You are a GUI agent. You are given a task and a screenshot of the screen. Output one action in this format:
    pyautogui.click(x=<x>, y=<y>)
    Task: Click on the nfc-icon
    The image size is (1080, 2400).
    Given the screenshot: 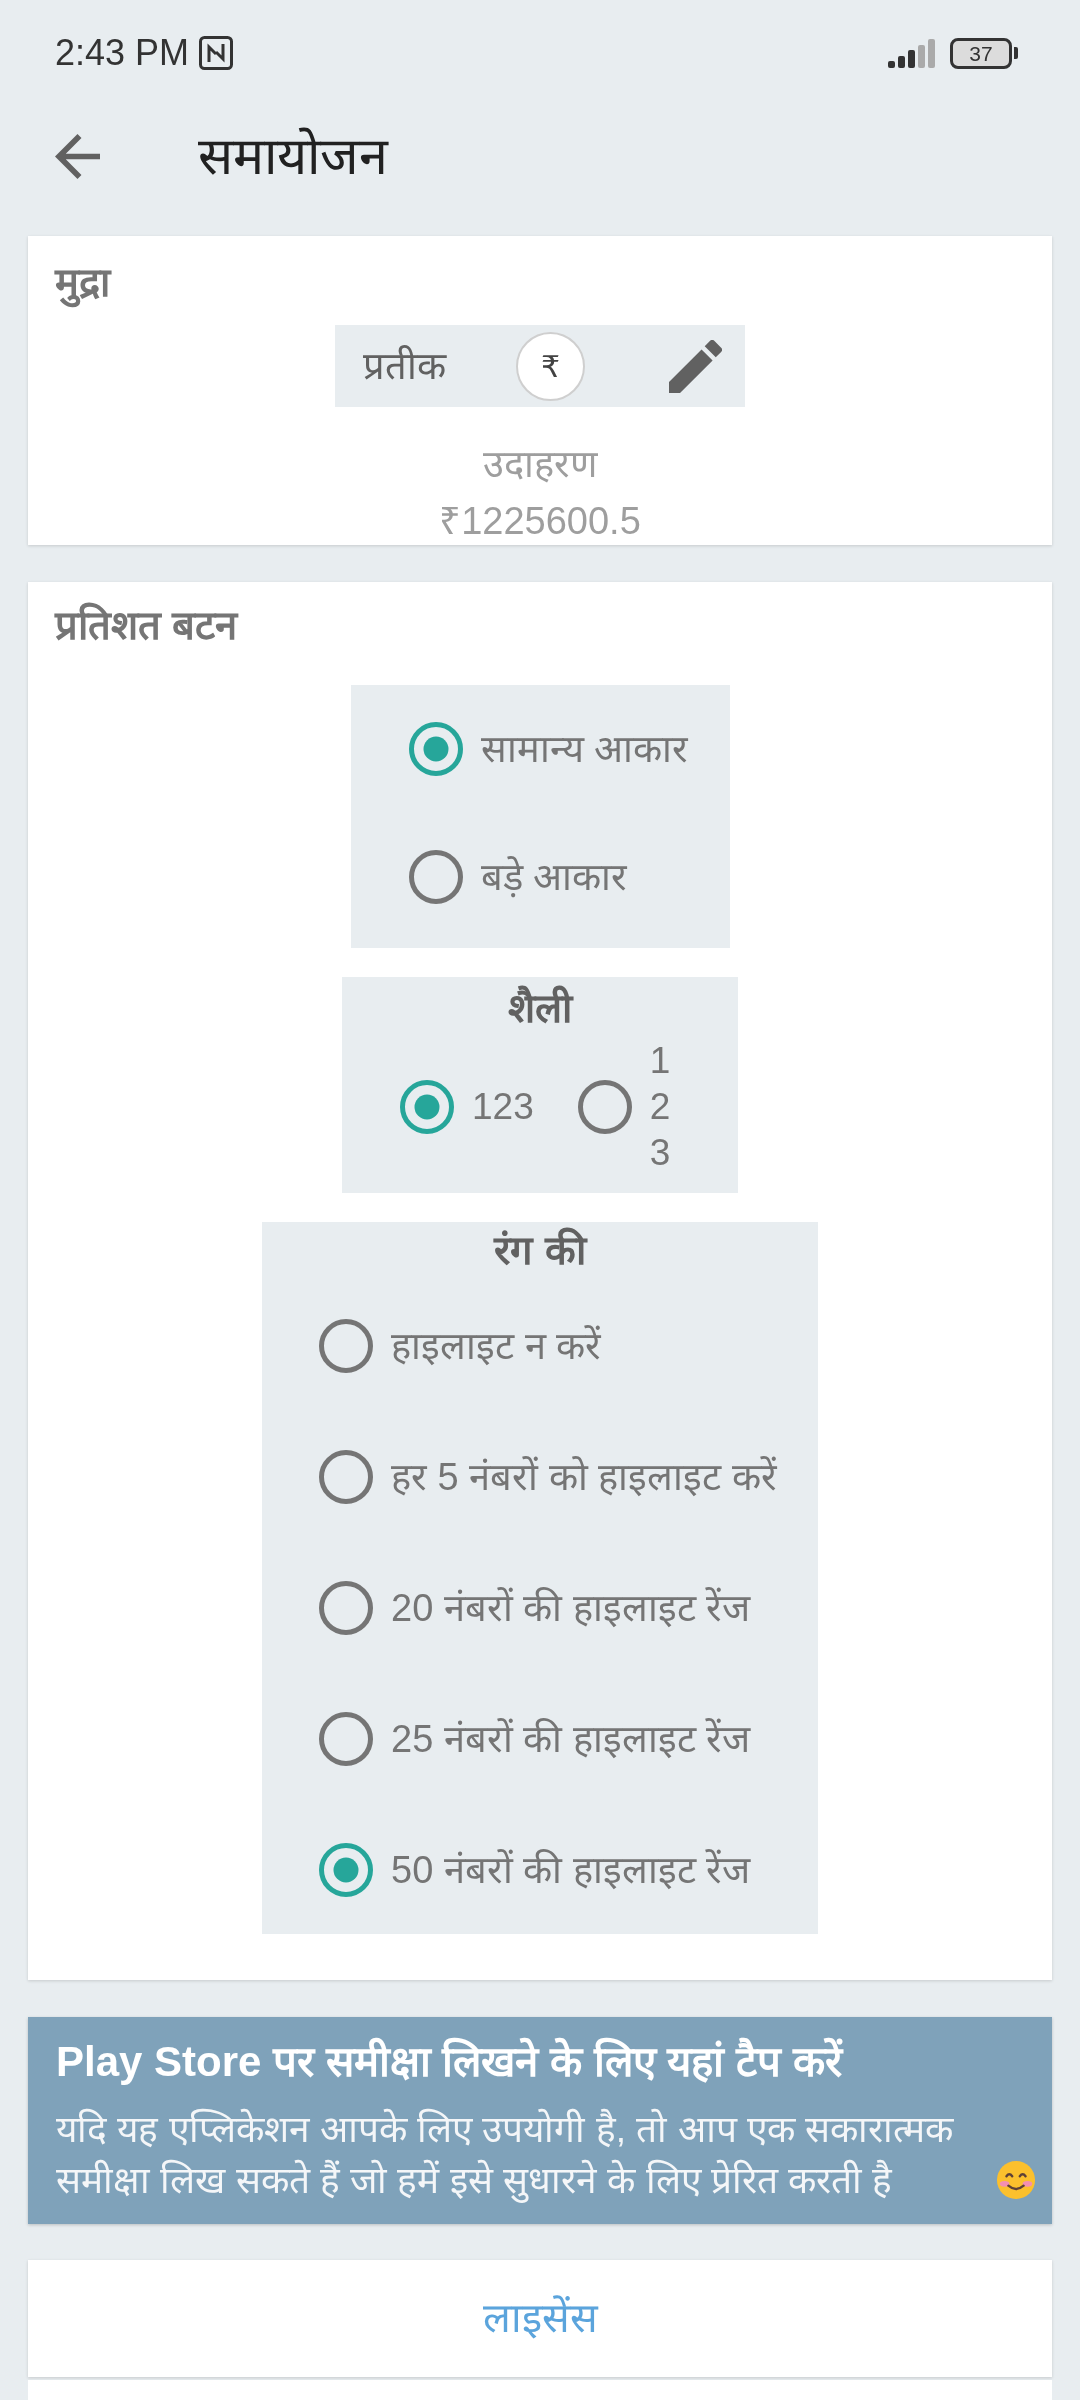 What is the action you would take?
    pyautogui.click(x=216, y=53)
    